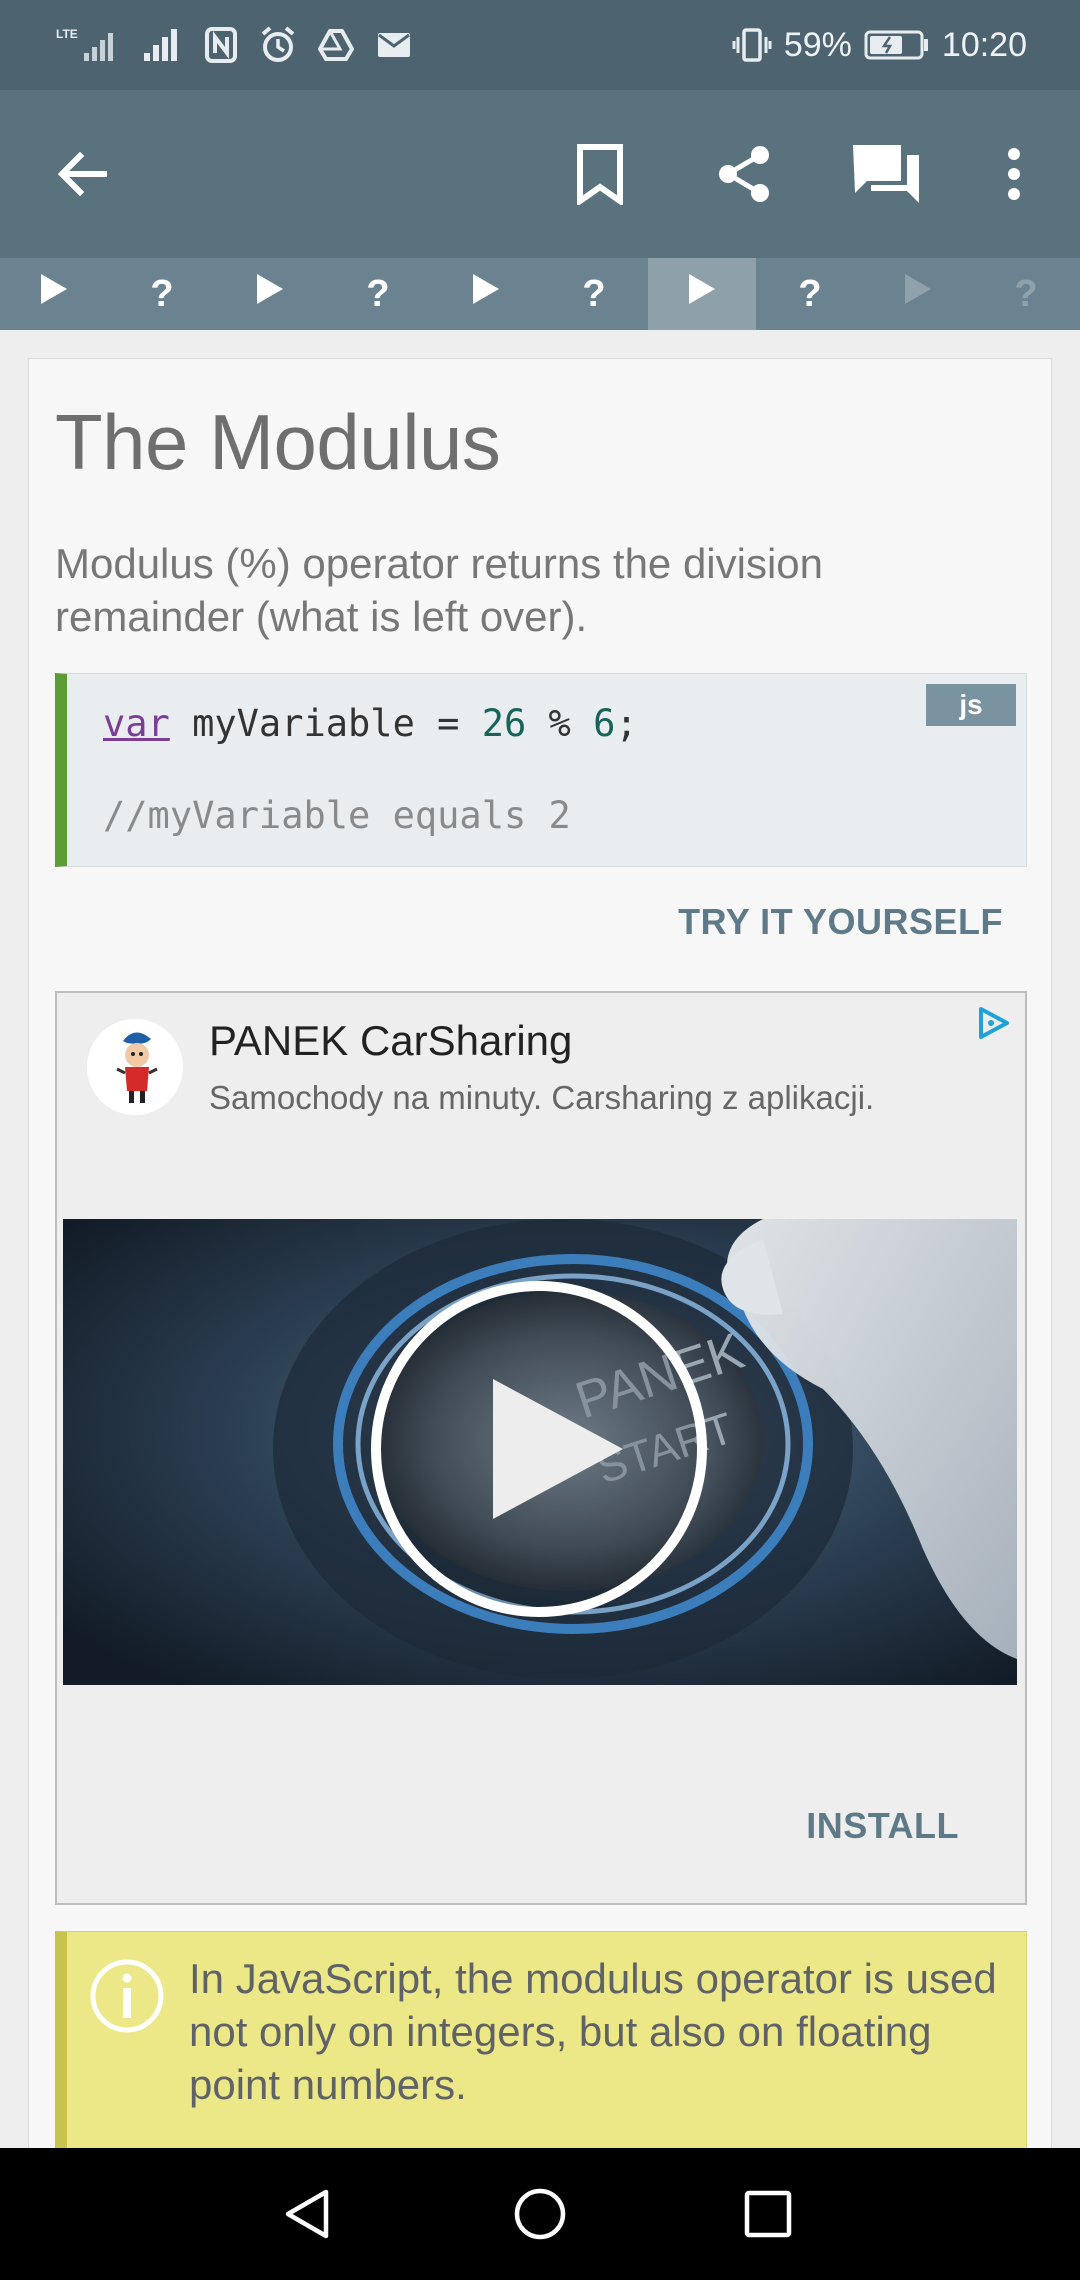 The height and width of the screenshot is (2280, 1080). Describe the element at coordinates (135, 1067) in the screenshot. I see `advertiser-logo` at that location.